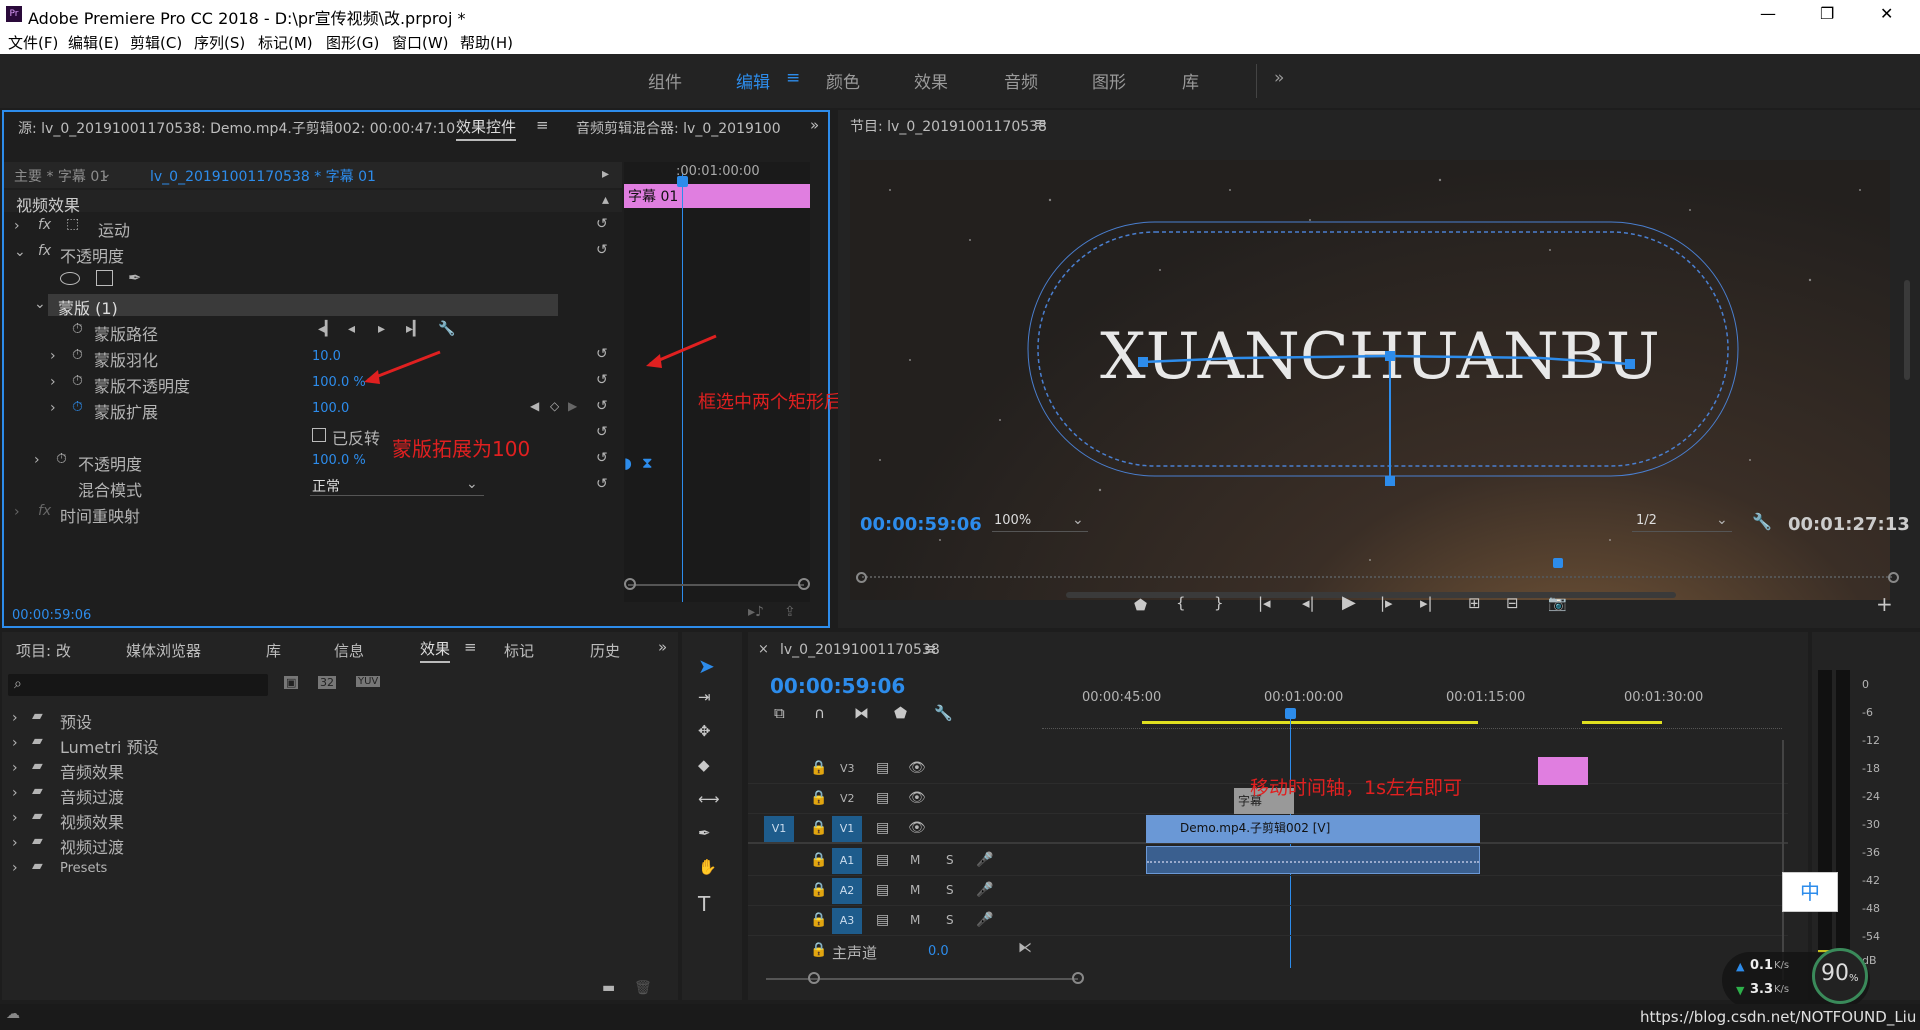 The image size is (1920, 1030). What do you see at coordinates (948, 126) in the screenshot?
I see `program-title: 节目: lv_0_20191001170538` at bounding box center [948, 126].